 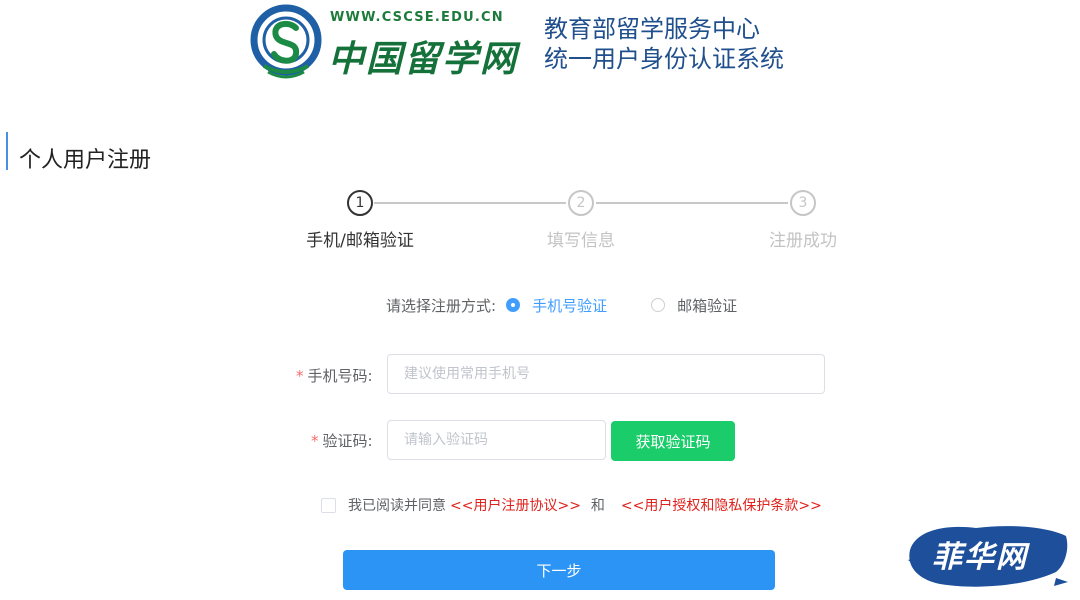 I want to click on privacy-policy-link: <<用户授权和隐私保护条款>>, so click(x=721, y=505).